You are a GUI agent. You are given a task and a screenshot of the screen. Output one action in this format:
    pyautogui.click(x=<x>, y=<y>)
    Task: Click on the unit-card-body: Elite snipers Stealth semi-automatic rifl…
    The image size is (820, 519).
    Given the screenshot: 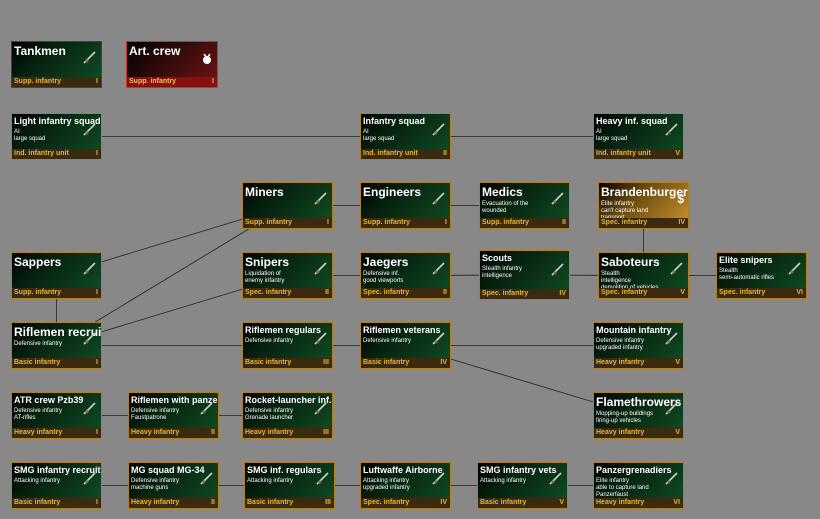 What is the action you would take?
    pyautogui.click(x=761, y=270)
    